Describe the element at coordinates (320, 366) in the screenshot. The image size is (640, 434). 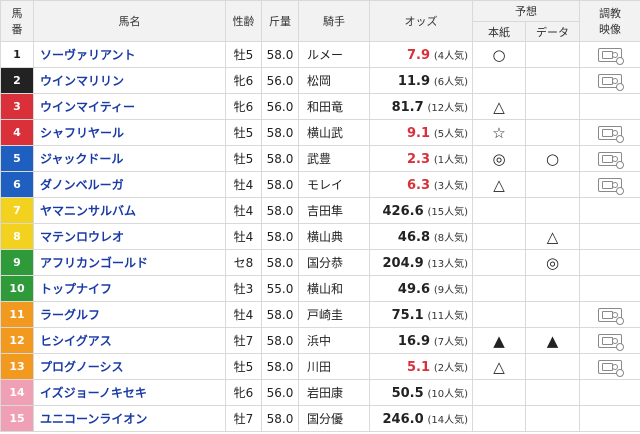
I see `table-row: 13 プログノーシス 牡5 58.0 川田 5.1 (2人気) △` at that location.